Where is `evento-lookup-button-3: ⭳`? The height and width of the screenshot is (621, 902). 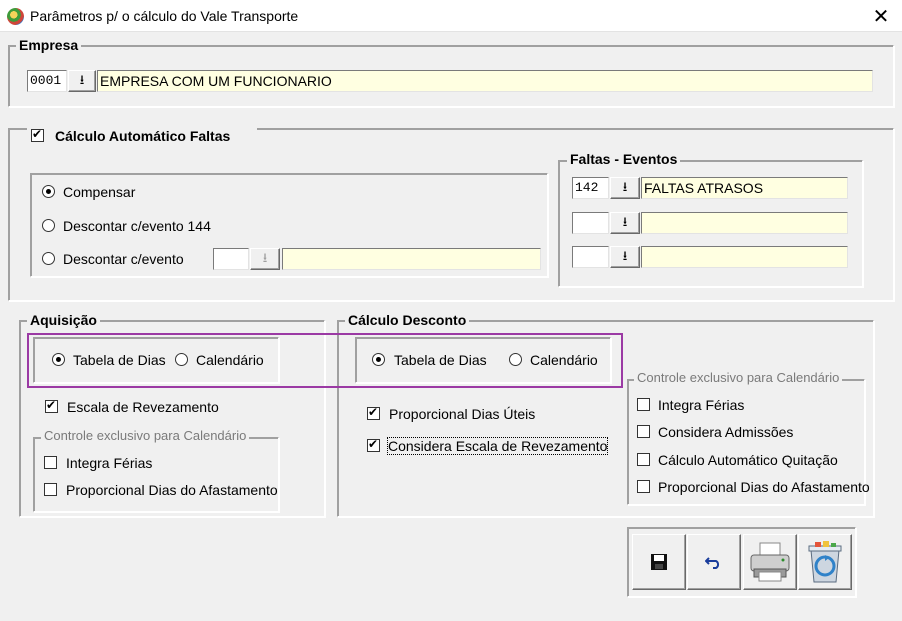 evento-lookup-button-3: ⭳ is located at coordinates (625, 257).